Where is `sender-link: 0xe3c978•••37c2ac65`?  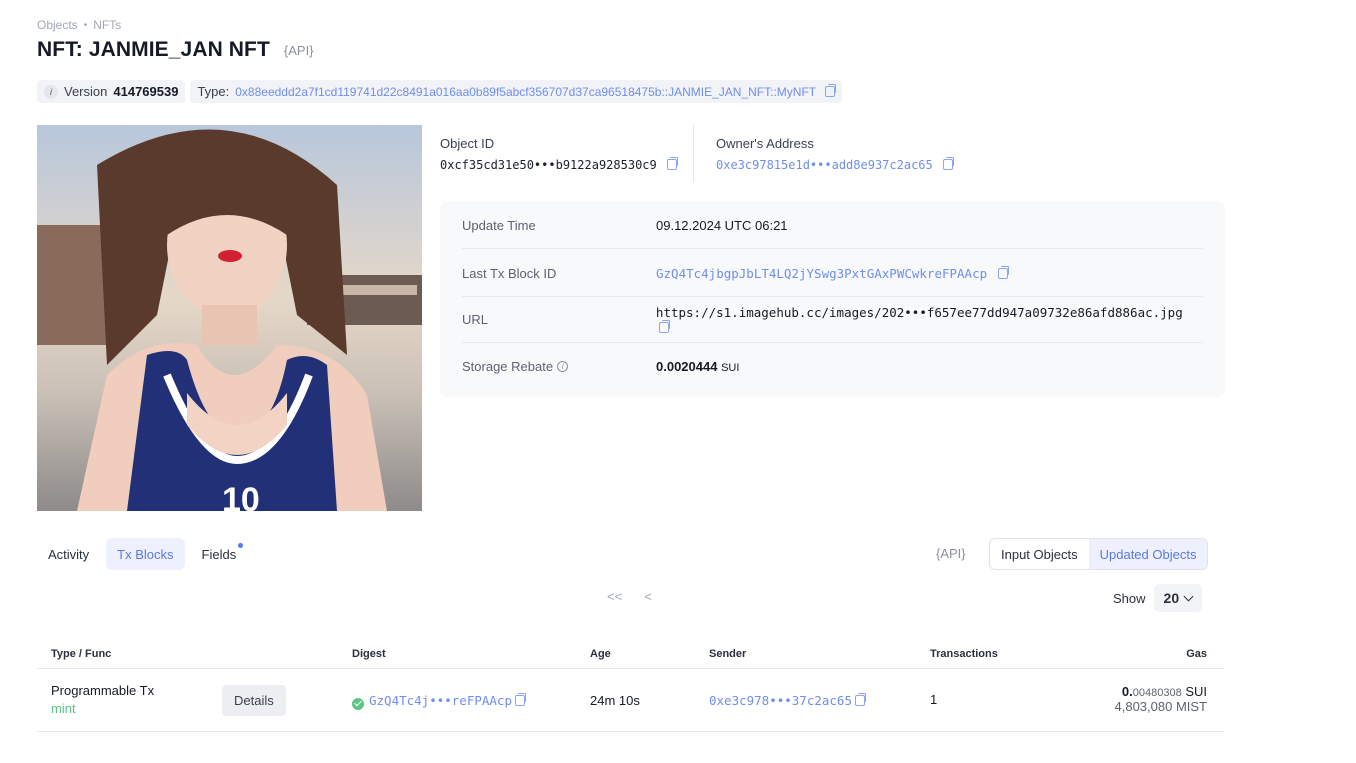
sender-link: 0xe3c978•••37c2ac65 is located at coordinates (780, 700).